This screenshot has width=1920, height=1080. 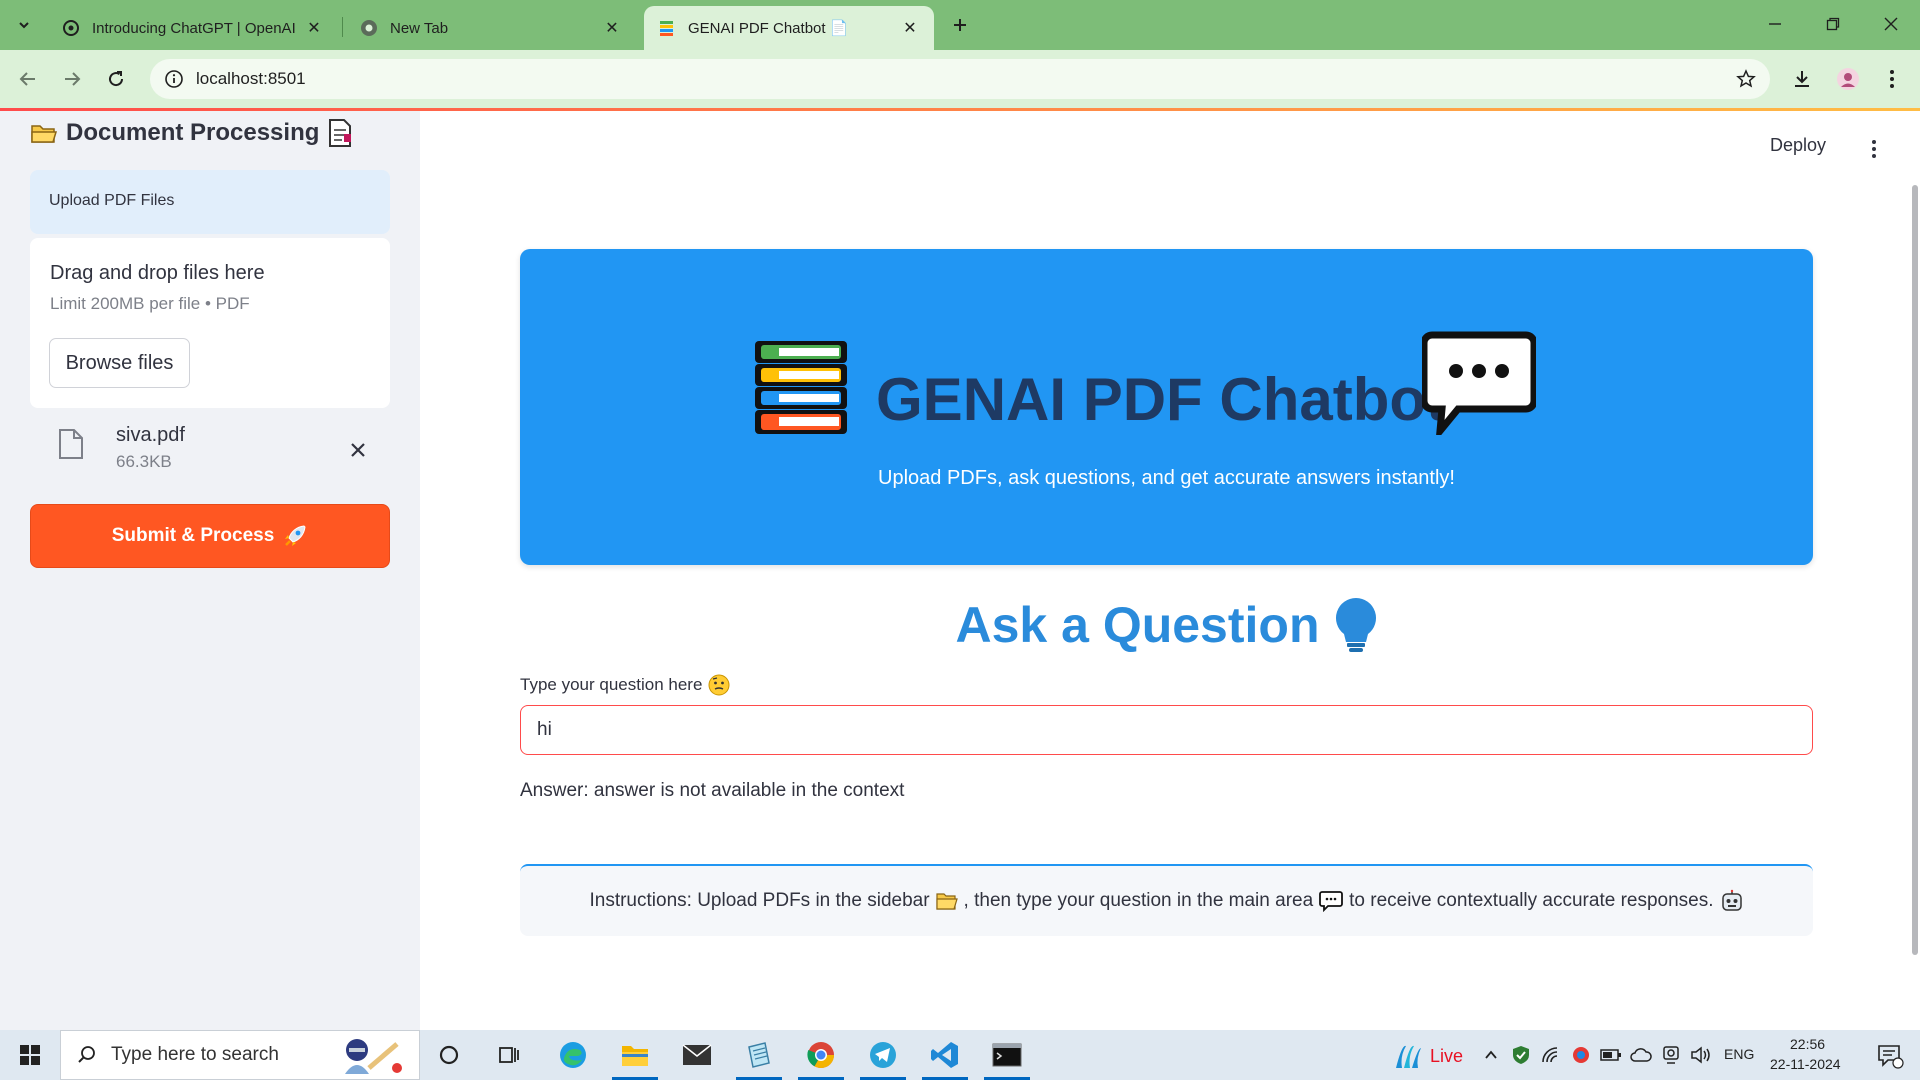 I want to click on telegram-icon, so click(x=883, y=1055).